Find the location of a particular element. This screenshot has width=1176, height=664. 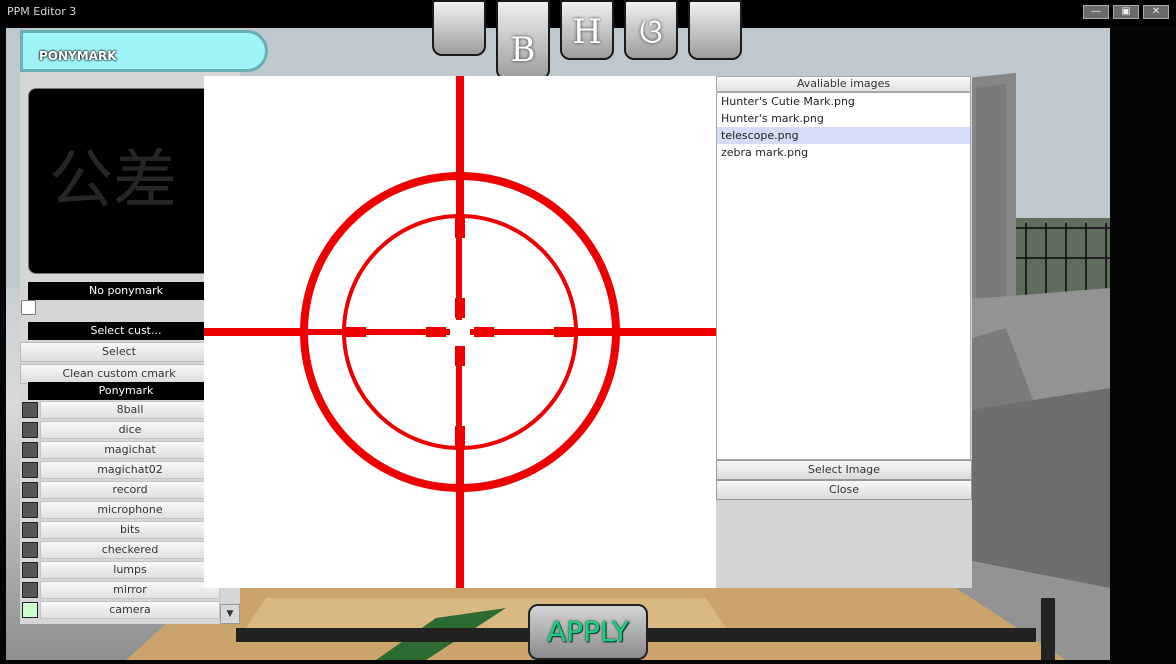

scroll-down-icon: ▼ is located at coordinates (230, 614).